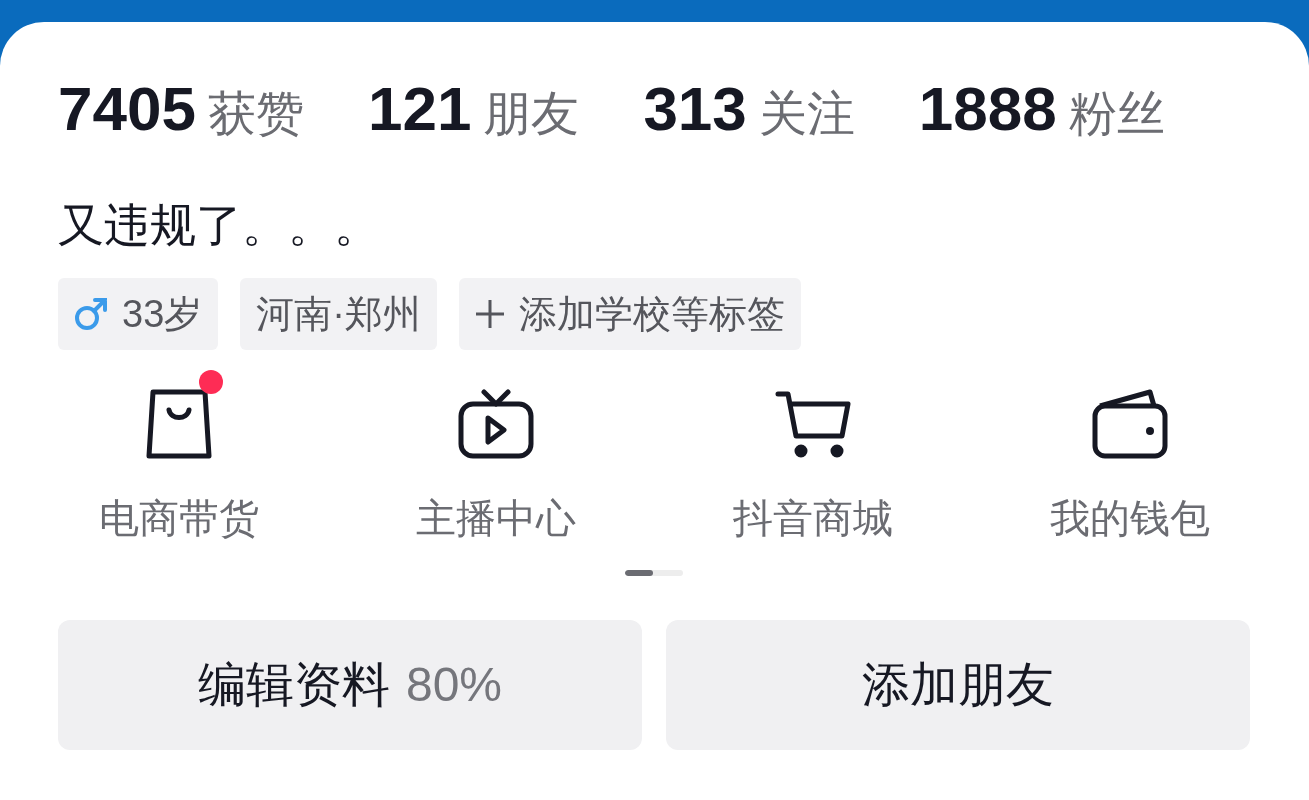 This screenshot has width=1309, height=800. I want to click on button-label: 编辑资料, so click(293, 685).